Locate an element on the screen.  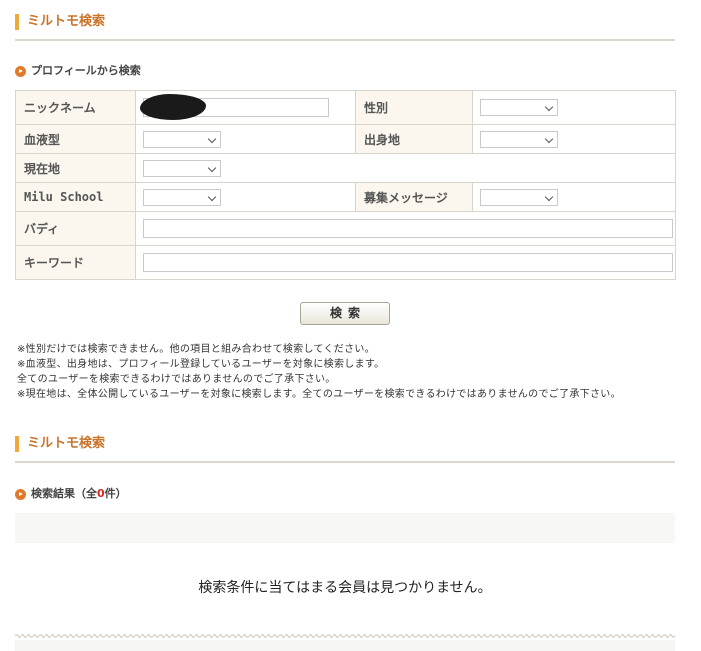
search-button: 検索 is located at coordinates (345, 313).